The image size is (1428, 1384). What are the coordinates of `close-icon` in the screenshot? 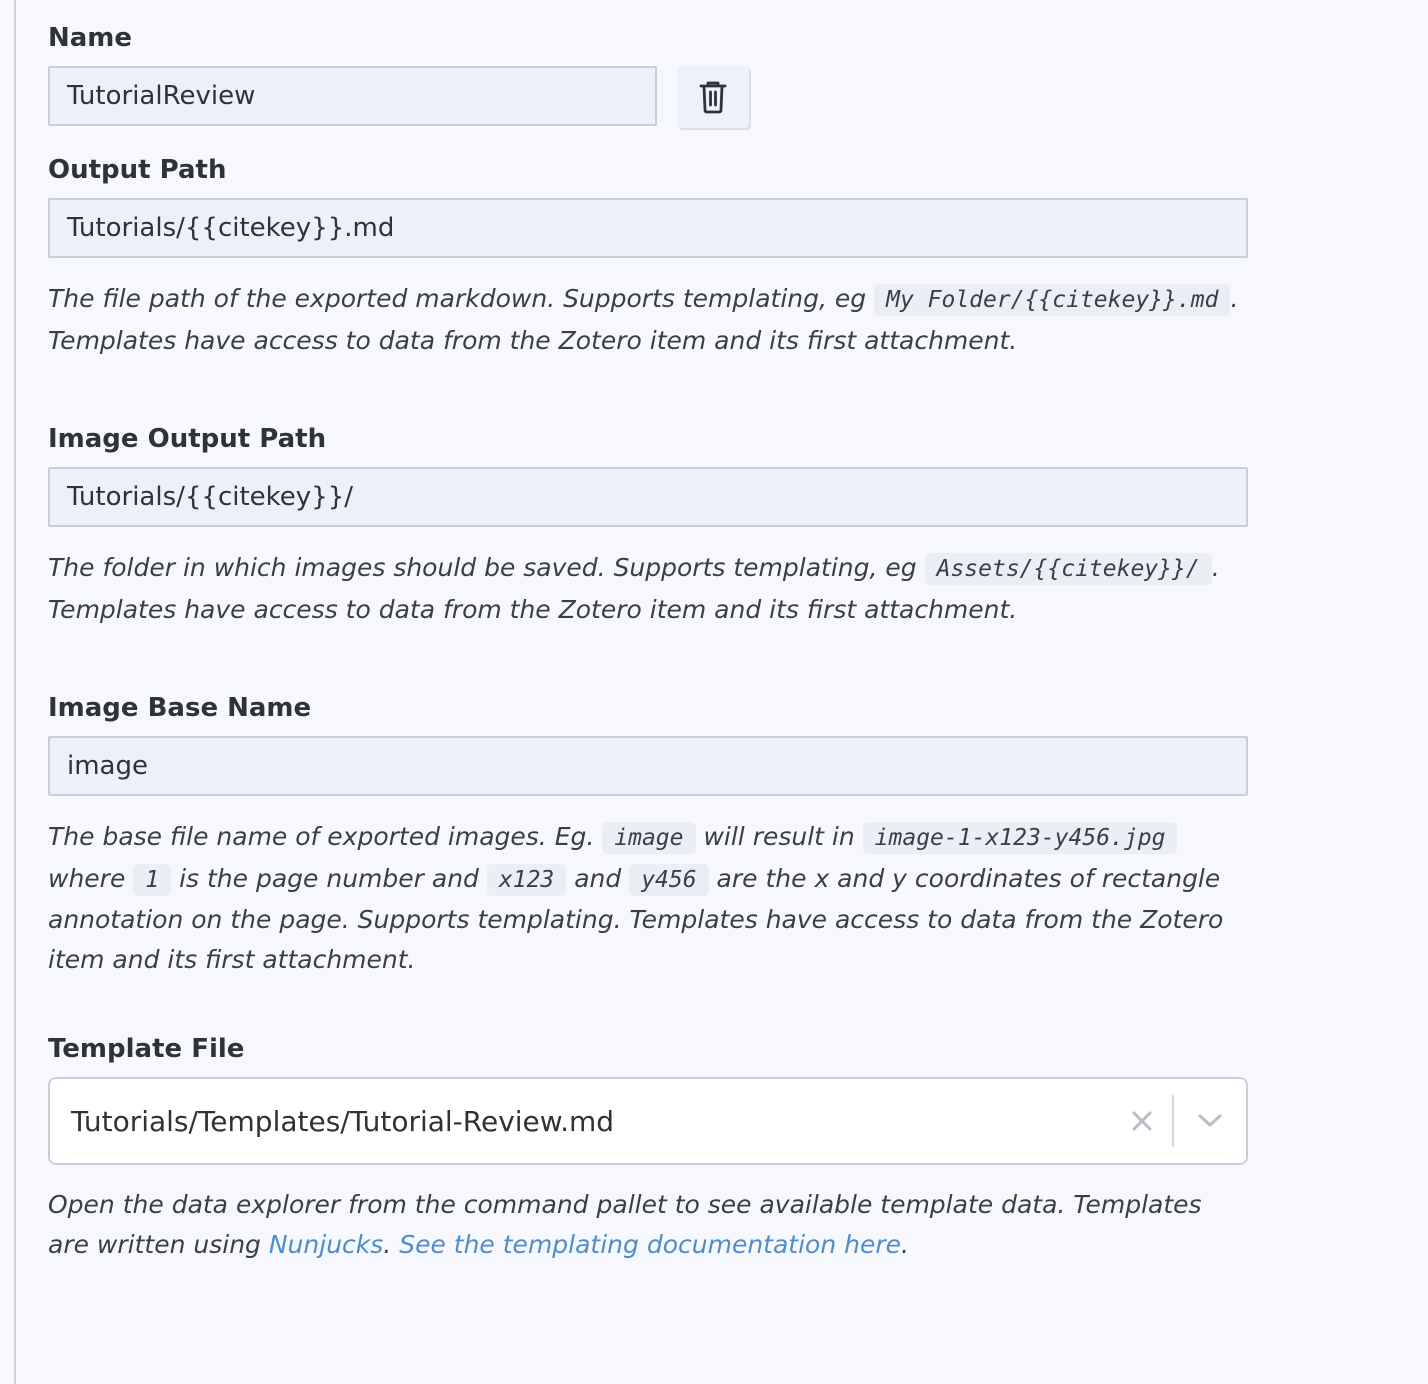 It's located at (1142, 1121).